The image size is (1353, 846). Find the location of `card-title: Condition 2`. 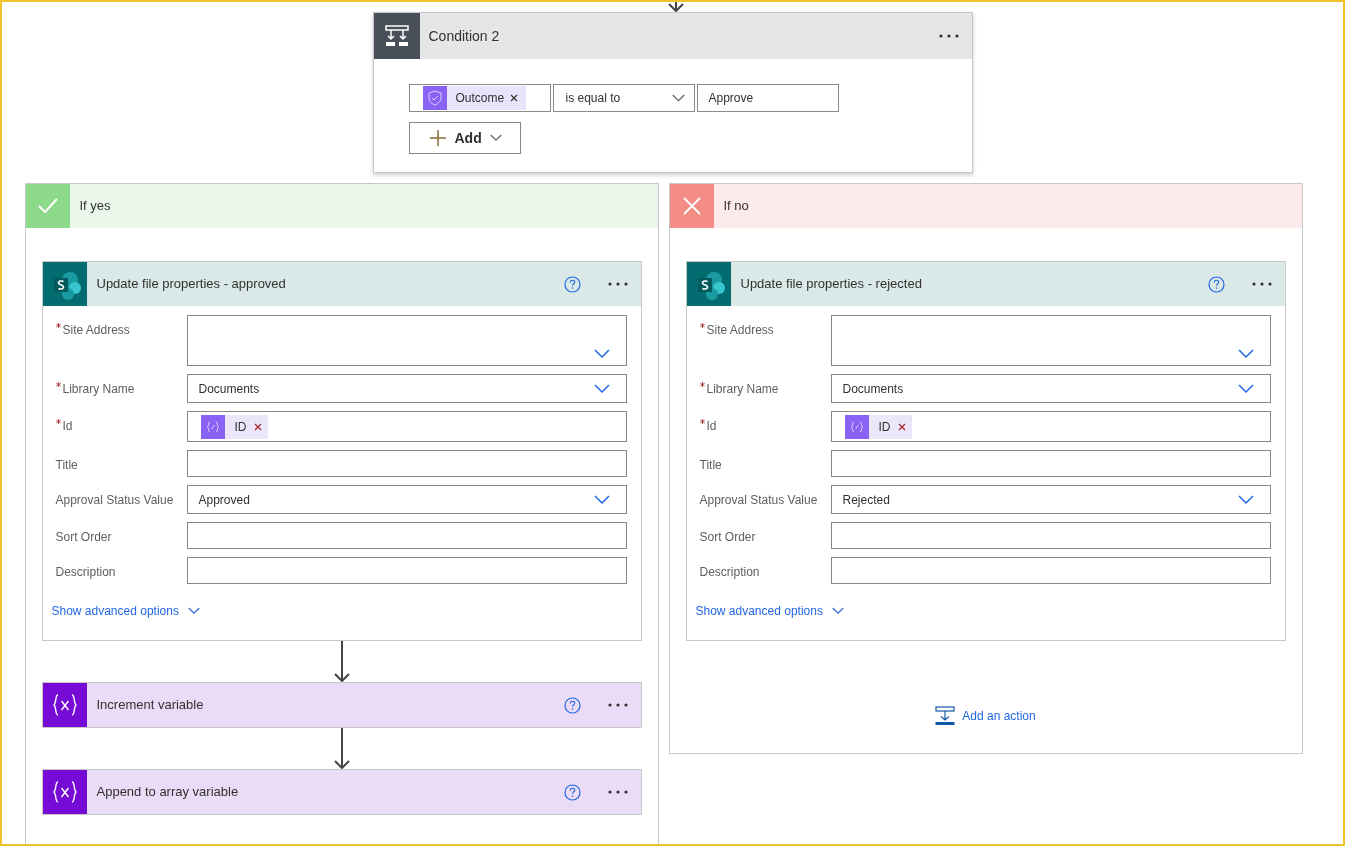

card-title: Condition 2 is located at coordinates (464, 36).